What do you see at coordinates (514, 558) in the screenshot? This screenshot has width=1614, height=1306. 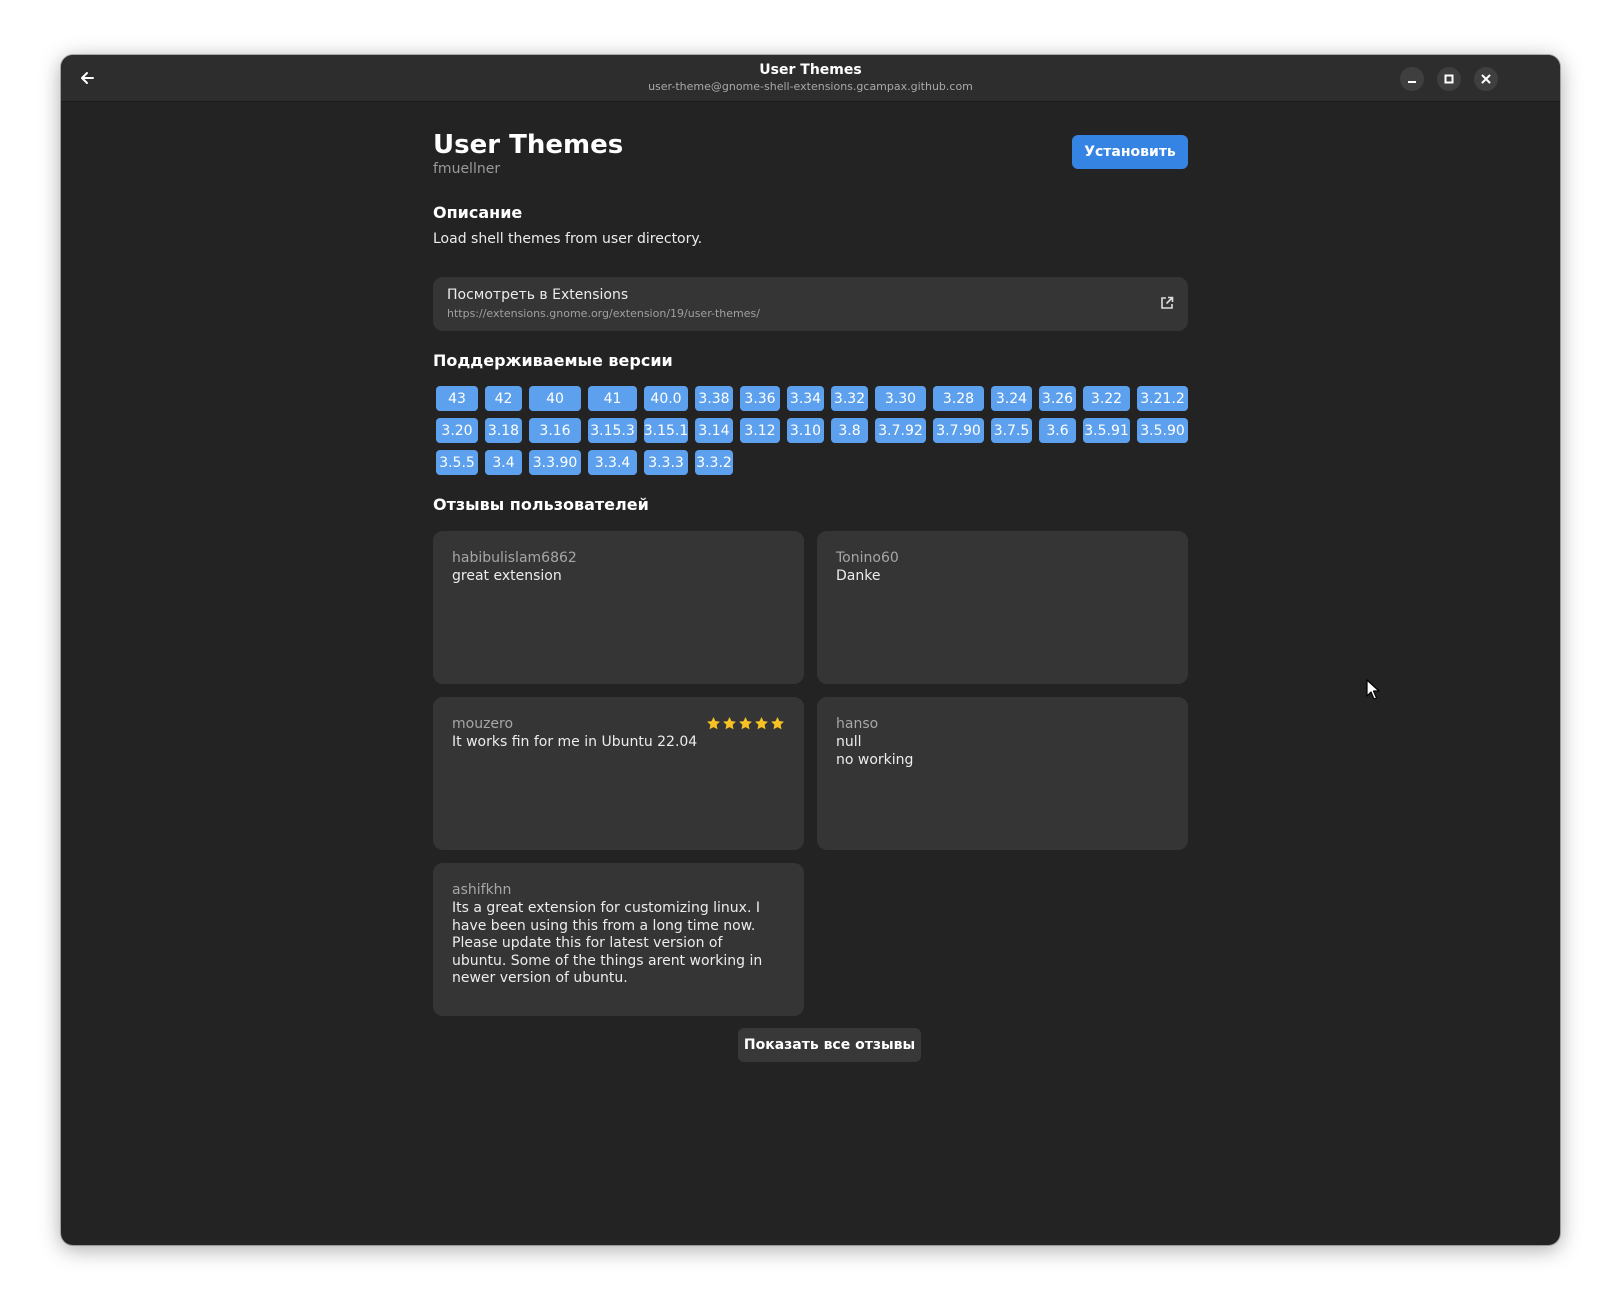 I see `review-author: habibulislam6862` at bounding box center [514, 558].